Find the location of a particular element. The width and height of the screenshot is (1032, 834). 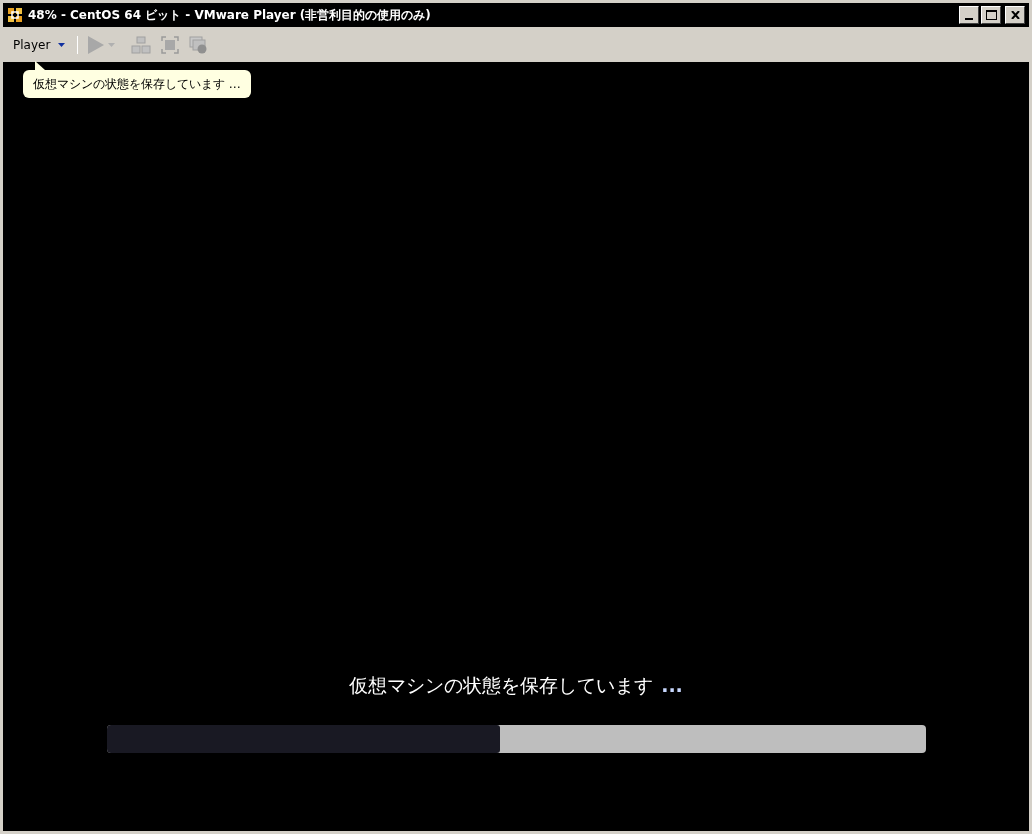

fullscreen-icon is located at coordinates (170, 44).